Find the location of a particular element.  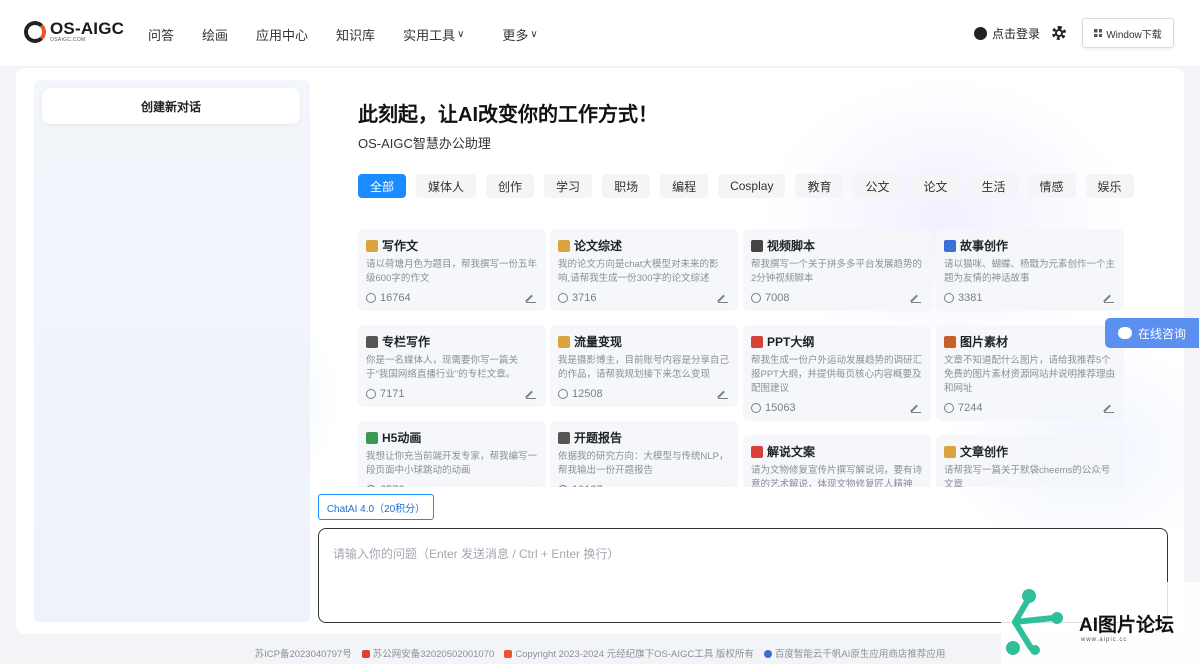

logo: OS-AIGC OSAIGC.COM is located at coordinates (74, 31).